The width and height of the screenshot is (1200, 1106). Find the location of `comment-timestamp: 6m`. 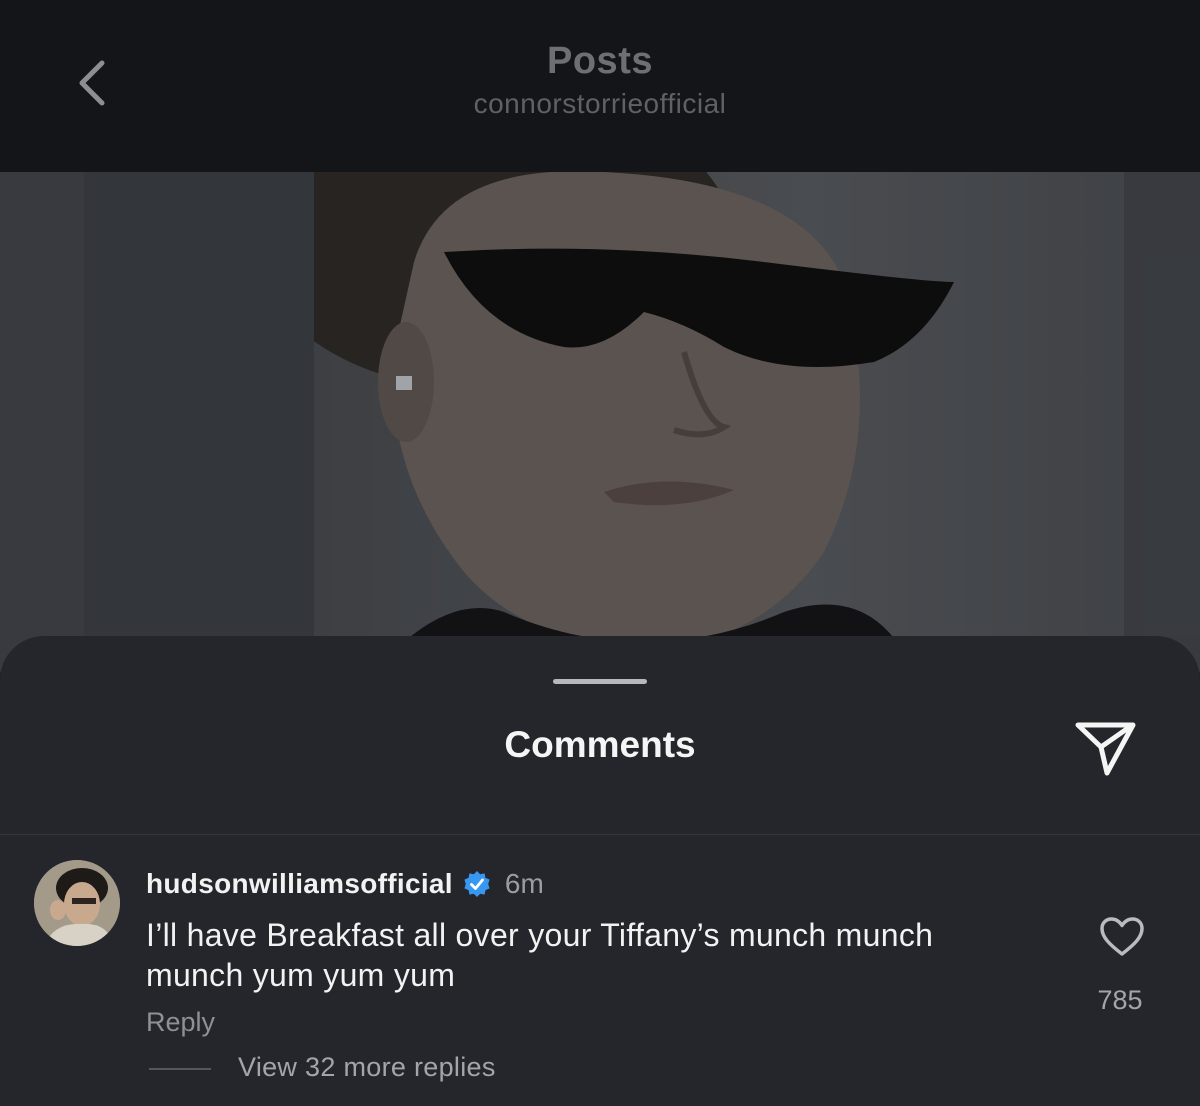

comment-timestamp: 6m is located at coordinates (524, 883).